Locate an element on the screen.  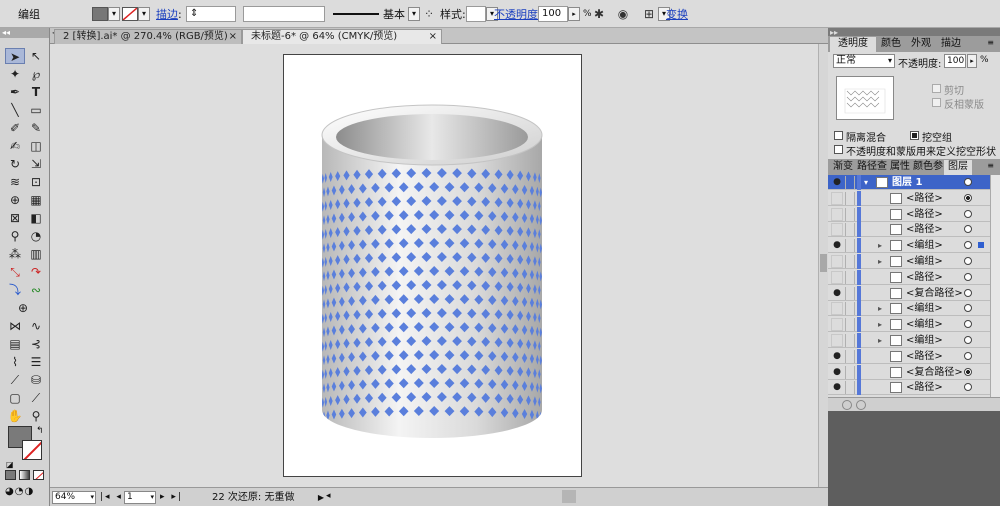
play-icon: ▶ is located at coordinates (321, 497).